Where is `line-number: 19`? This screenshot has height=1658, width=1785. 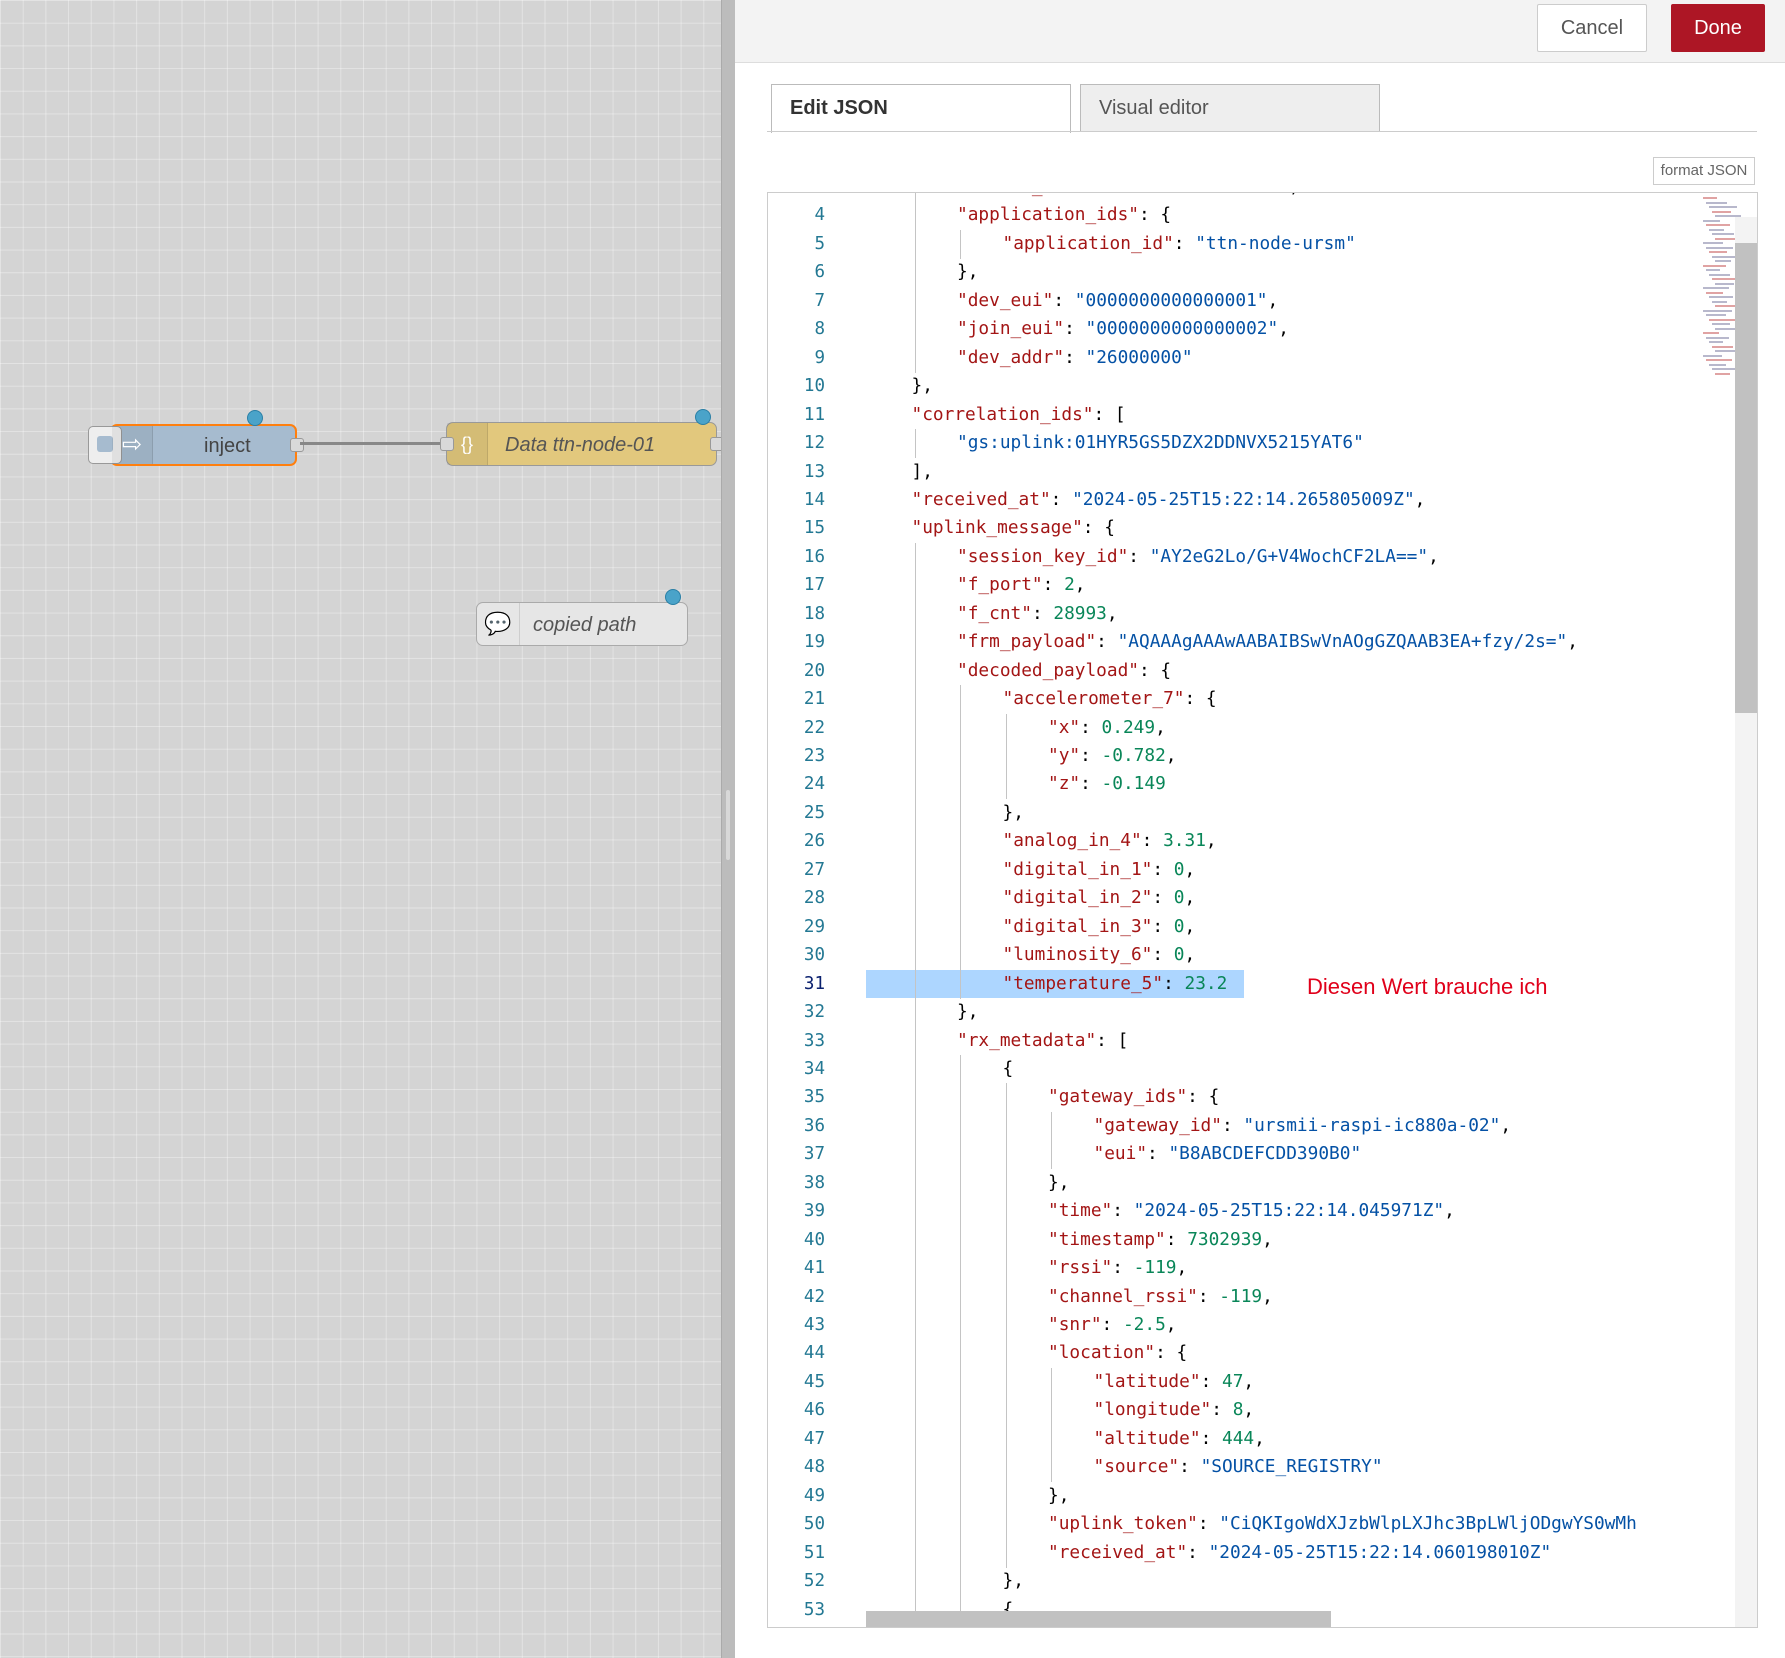
line-number: 19 is located at coordinates (814, 642).